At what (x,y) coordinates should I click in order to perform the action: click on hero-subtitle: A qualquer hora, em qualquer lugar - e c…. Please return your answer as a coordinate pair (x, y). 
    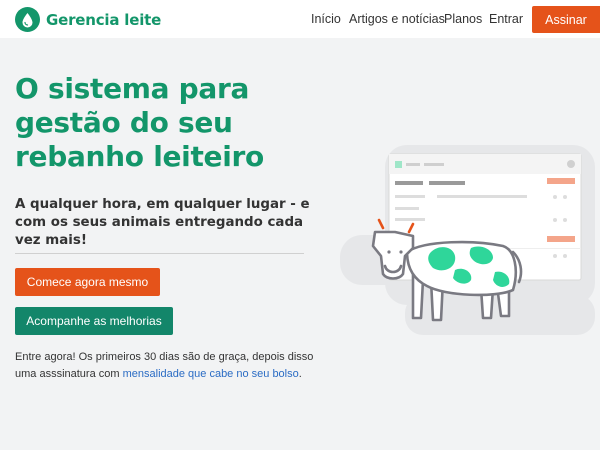
    Looking at the image, I should click on (162, 222).